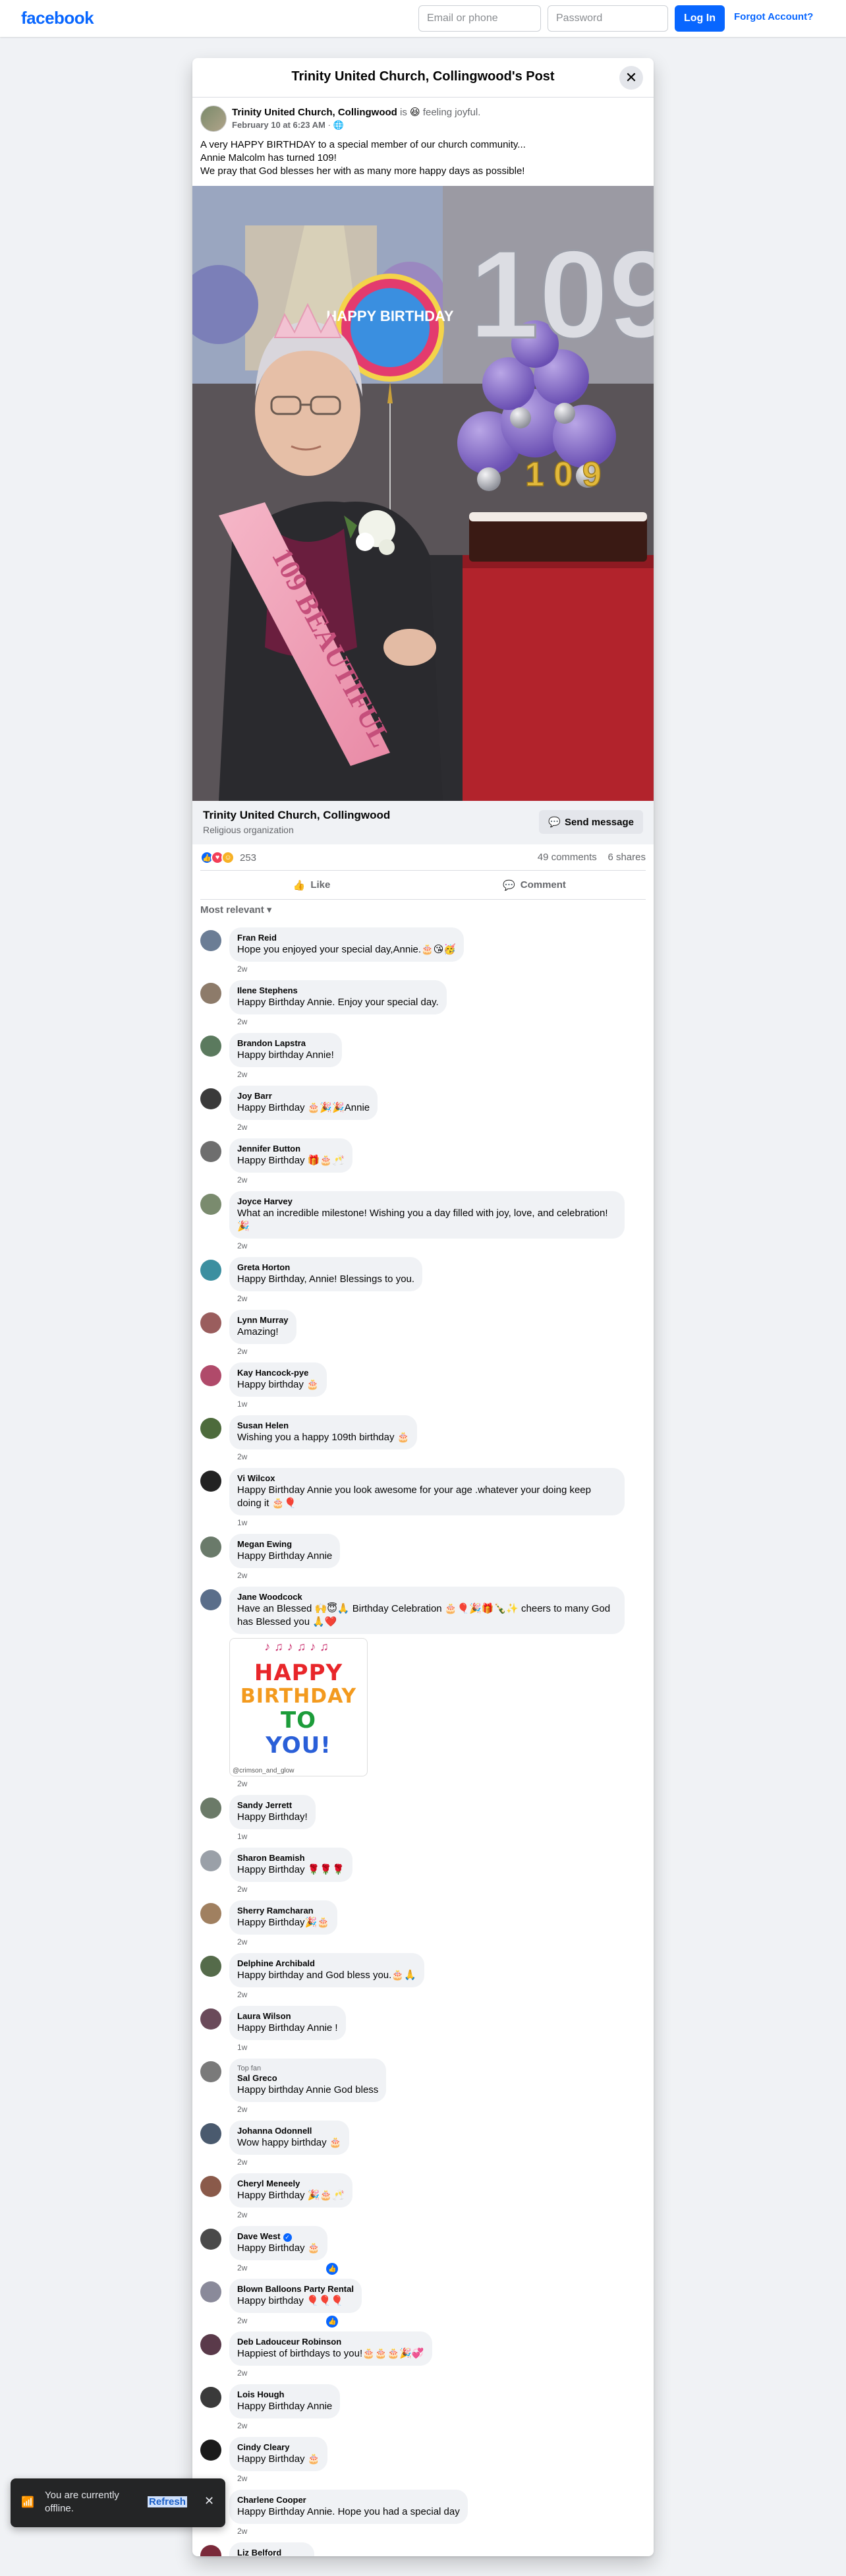 The height and width of the screenshot is (2576, 846). What do you see at coordinates (287, 2016) in the screenshot?
I see `commenter-name: Laura Wilson` at bounding box center [287, 2016].